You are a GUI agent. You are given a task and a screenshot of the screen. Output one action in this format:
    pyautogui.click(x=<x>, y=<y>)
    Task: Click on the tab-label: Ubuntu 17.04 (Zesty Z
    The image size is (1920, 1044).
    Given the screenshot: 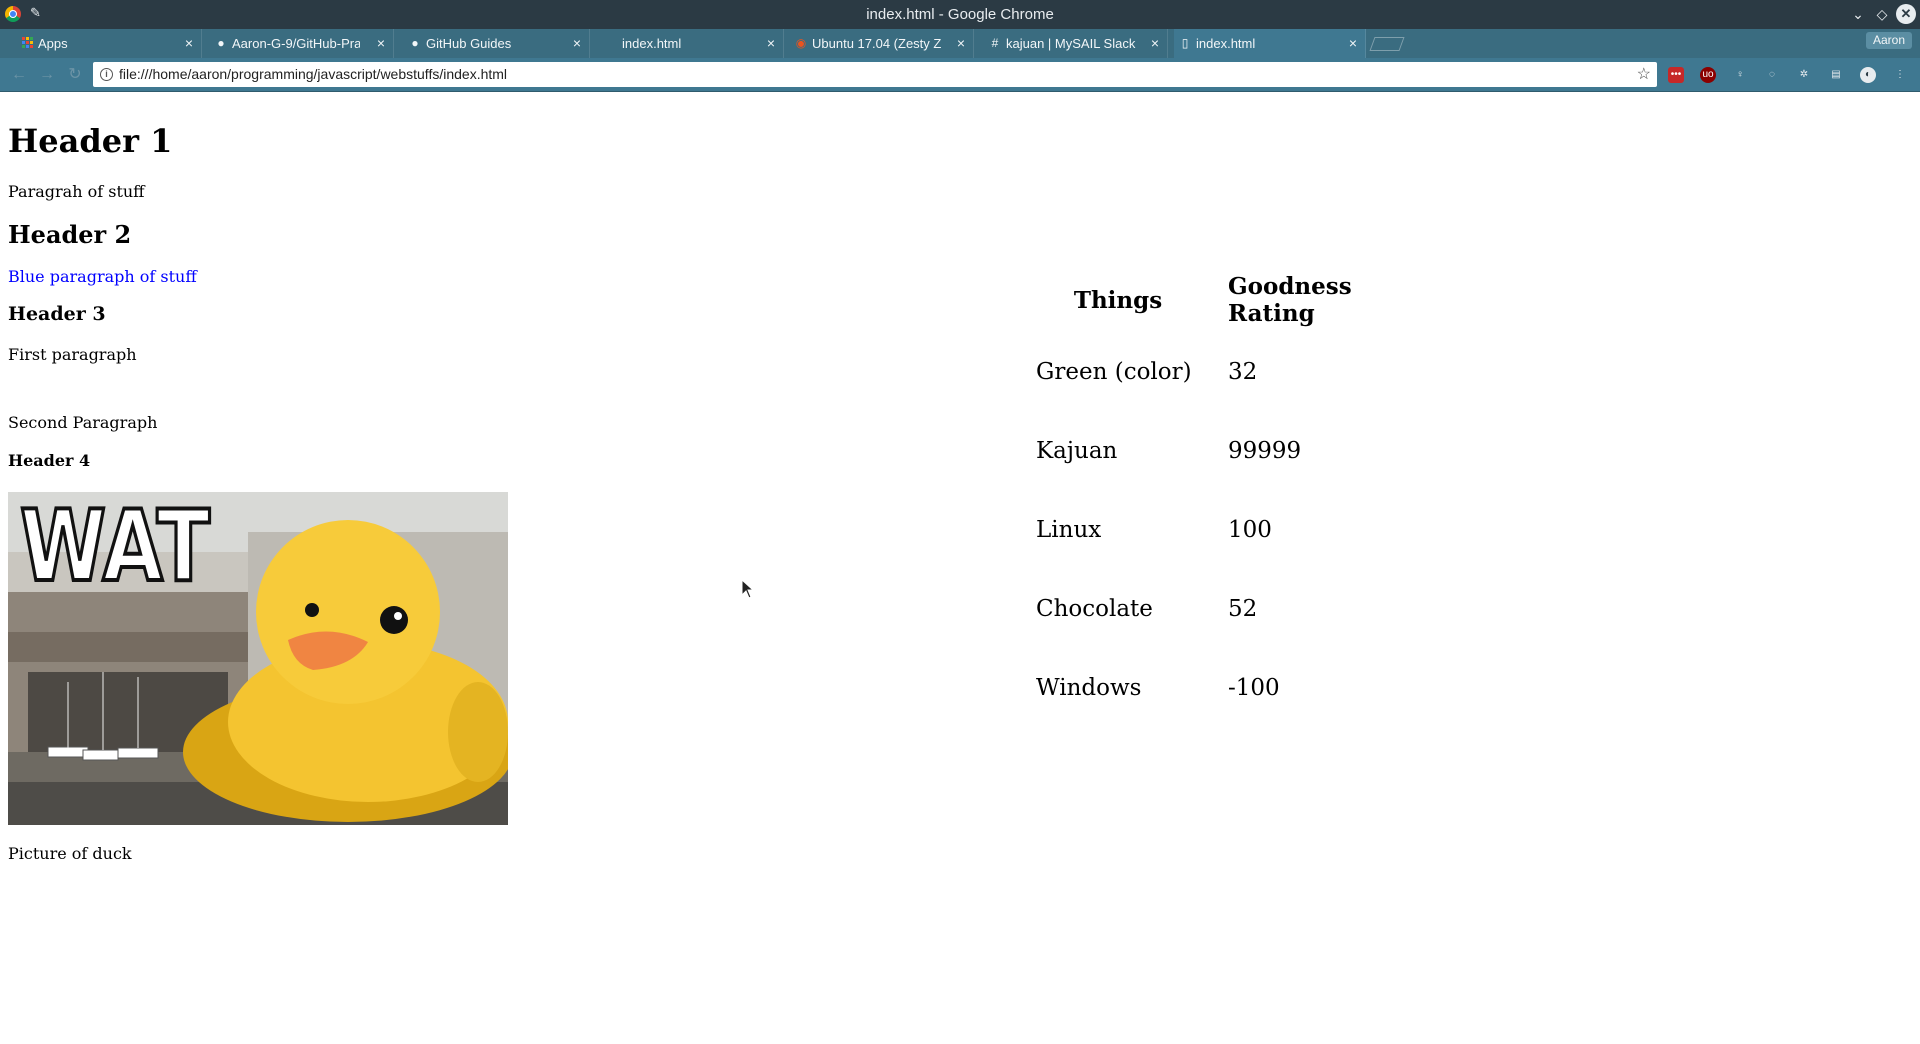 What is the action you would take?
    pyautogui.click(x=877, y=43)
    